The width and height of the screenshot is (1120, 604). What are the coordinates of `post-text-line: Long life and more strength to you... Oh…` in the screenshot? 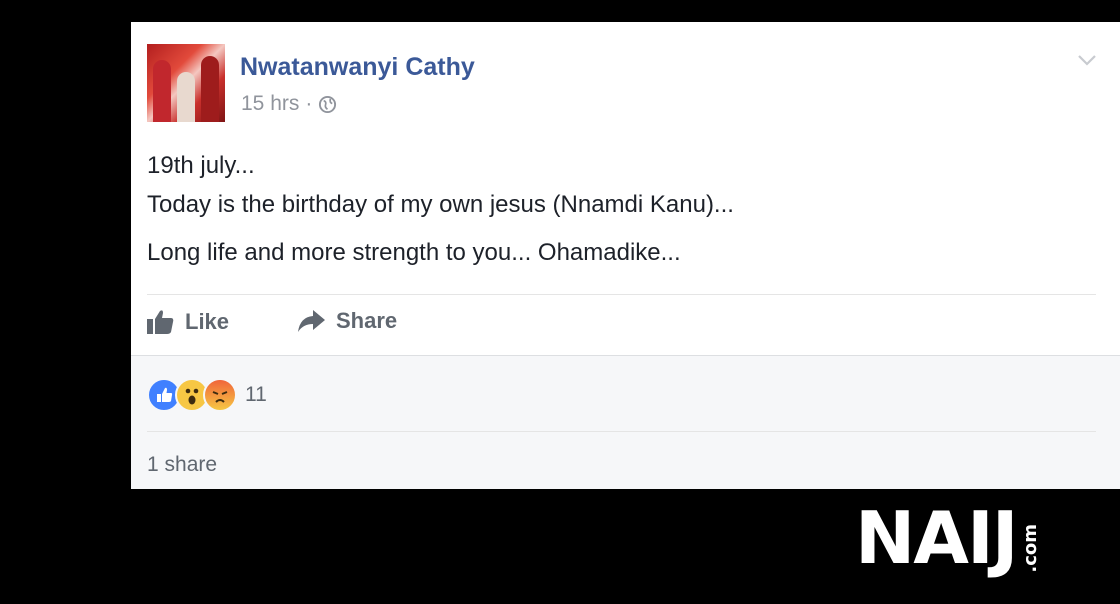 It's located at (414, 252).